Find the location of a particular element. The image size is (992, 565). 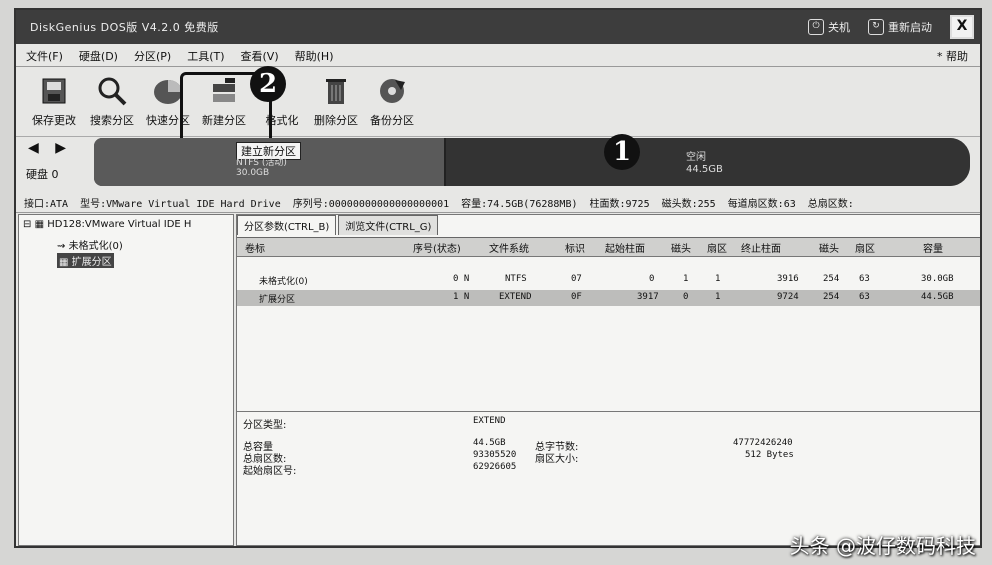

disk-nav-arrows: ◀ ▶ is located at coordinates (50, 148).